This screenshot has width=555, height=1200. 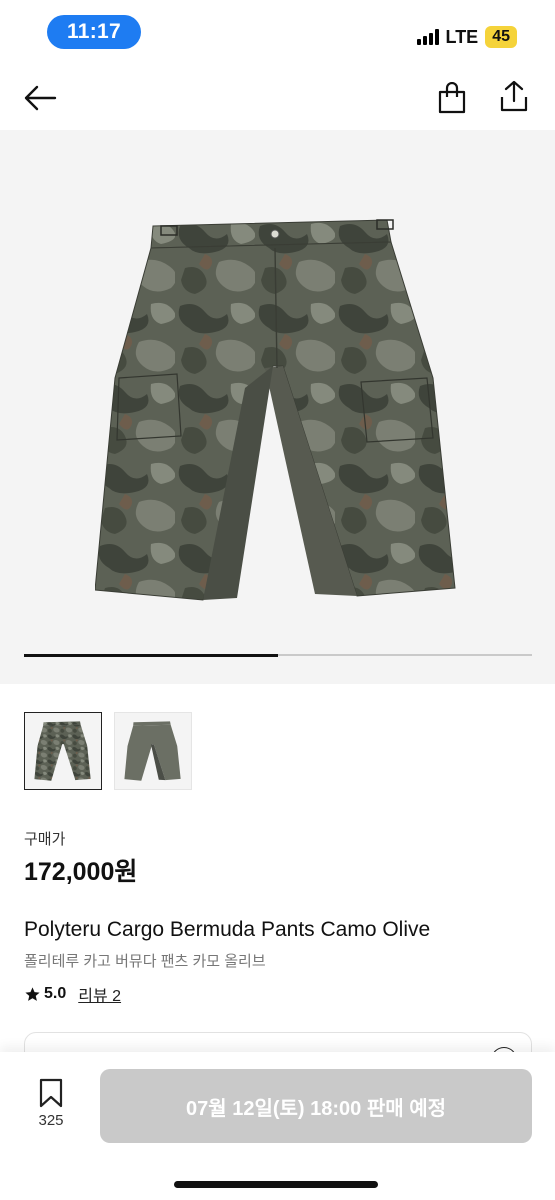 I want to click on share-button, so click(x=514, y=96).